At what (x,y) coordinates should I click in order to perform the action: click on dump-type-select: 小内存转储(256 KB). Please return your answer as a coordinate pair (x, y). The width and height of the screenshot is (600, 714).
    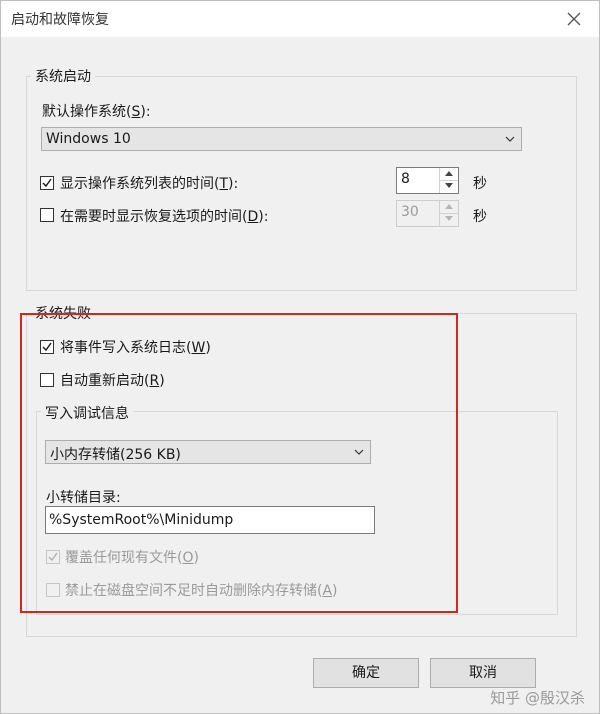
    Looking at the image, I should click on (208, 452).